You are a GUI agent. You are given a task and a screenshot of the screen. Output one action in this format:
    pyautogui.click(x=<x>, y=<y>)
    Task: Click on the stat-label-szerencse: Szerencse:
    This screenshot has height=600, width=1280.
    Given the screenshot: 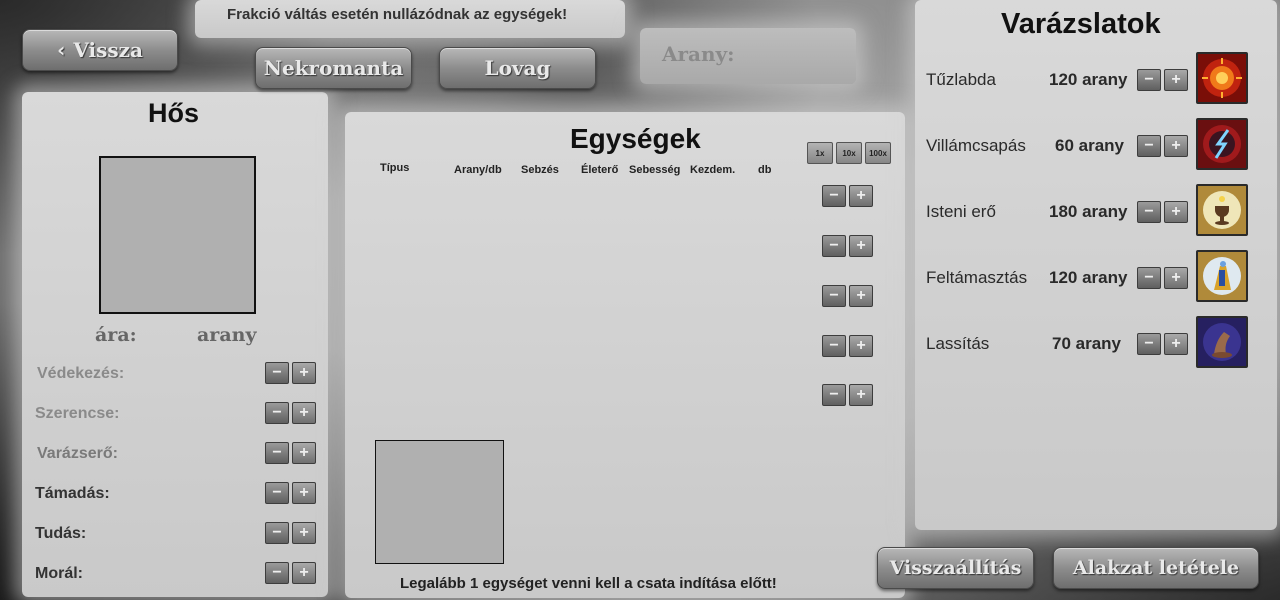 What is the action you would take?
    pyautogui.click(x=77, y=413)
    